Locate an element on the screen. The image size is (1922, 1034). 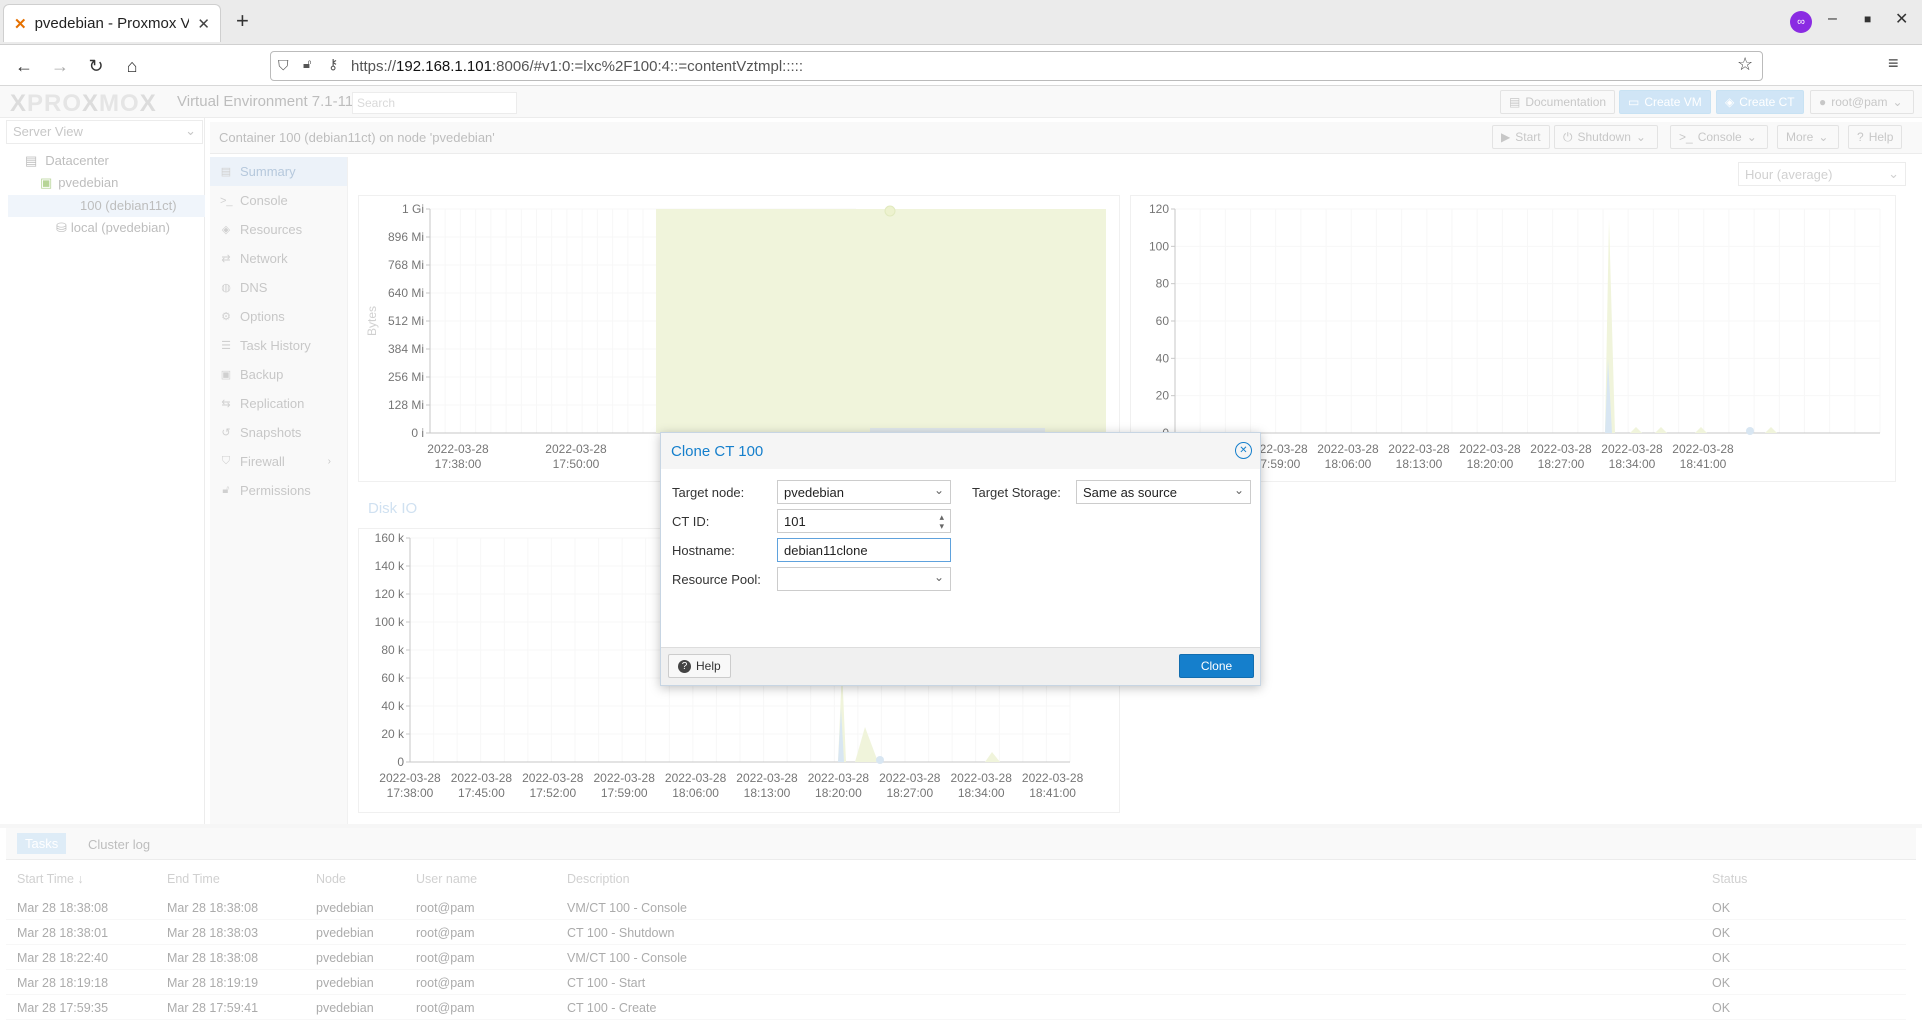
close-window-button: ✕ is located at coordinates (1901, 19).